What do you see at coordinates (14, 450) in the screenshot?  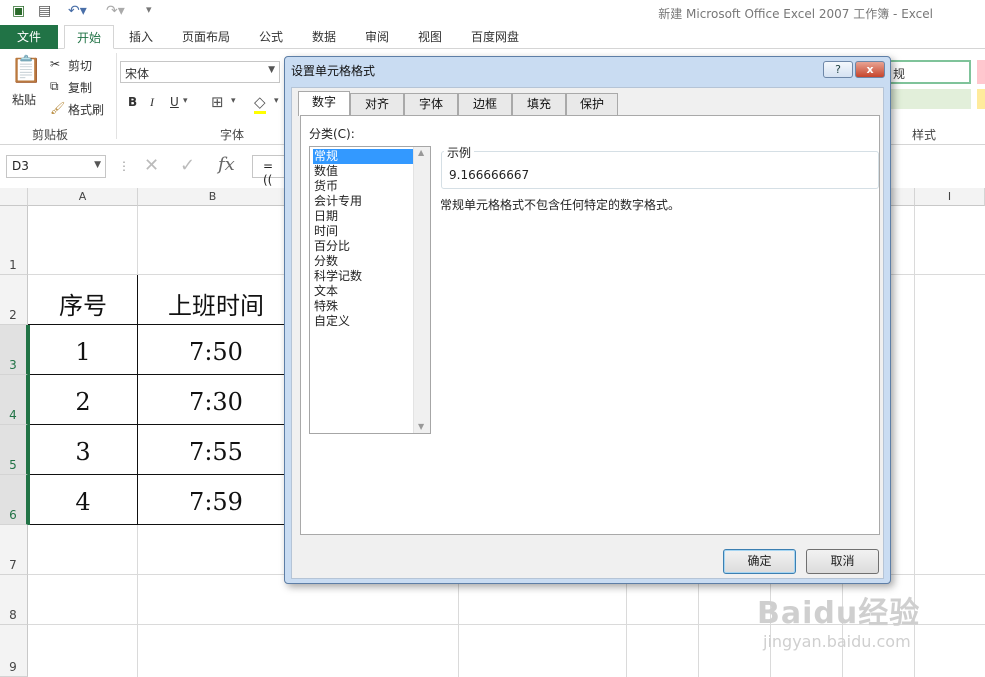 I see `row-header-5: 5` at bounding box center [14, 450].